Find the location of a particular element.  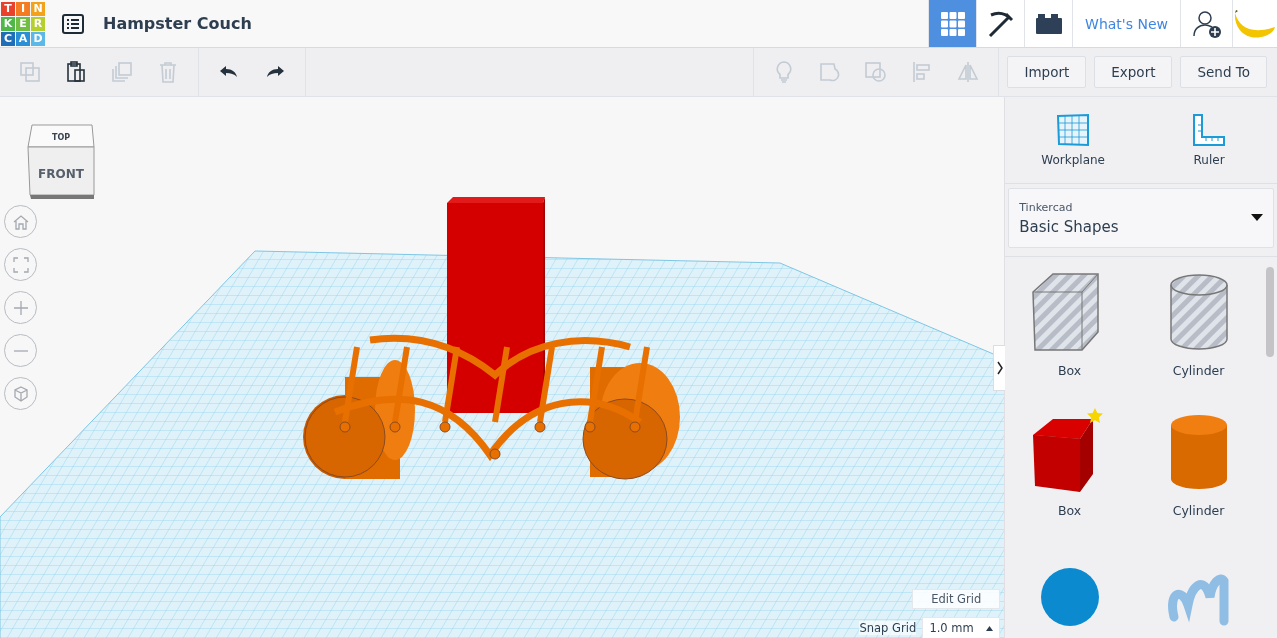

panel-toggle-button is located at coordinates (999, 368).